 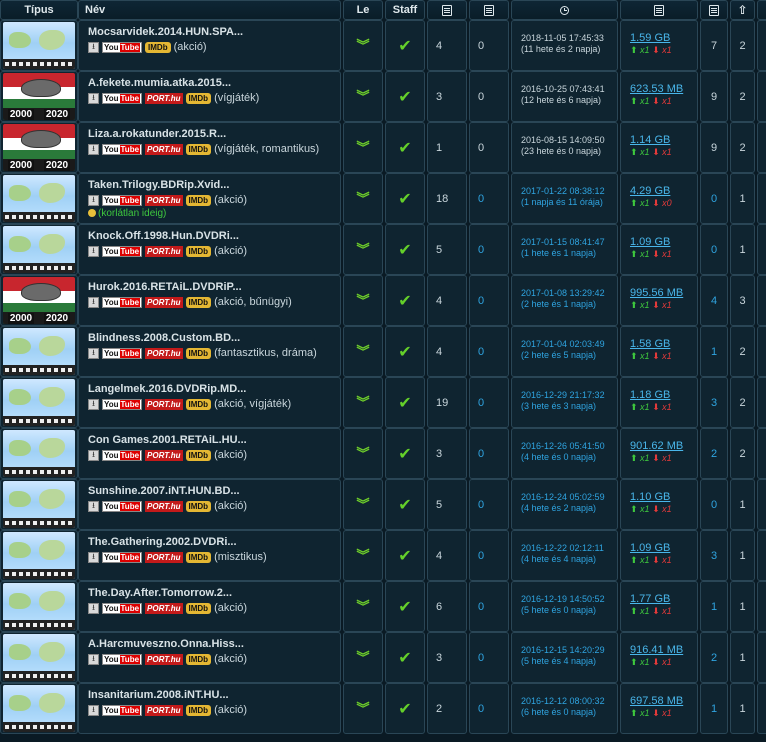 What do you see at coordinates (447, 198) in the screenshot?
I see `files-count: 18` at bounding box center [447, 198].